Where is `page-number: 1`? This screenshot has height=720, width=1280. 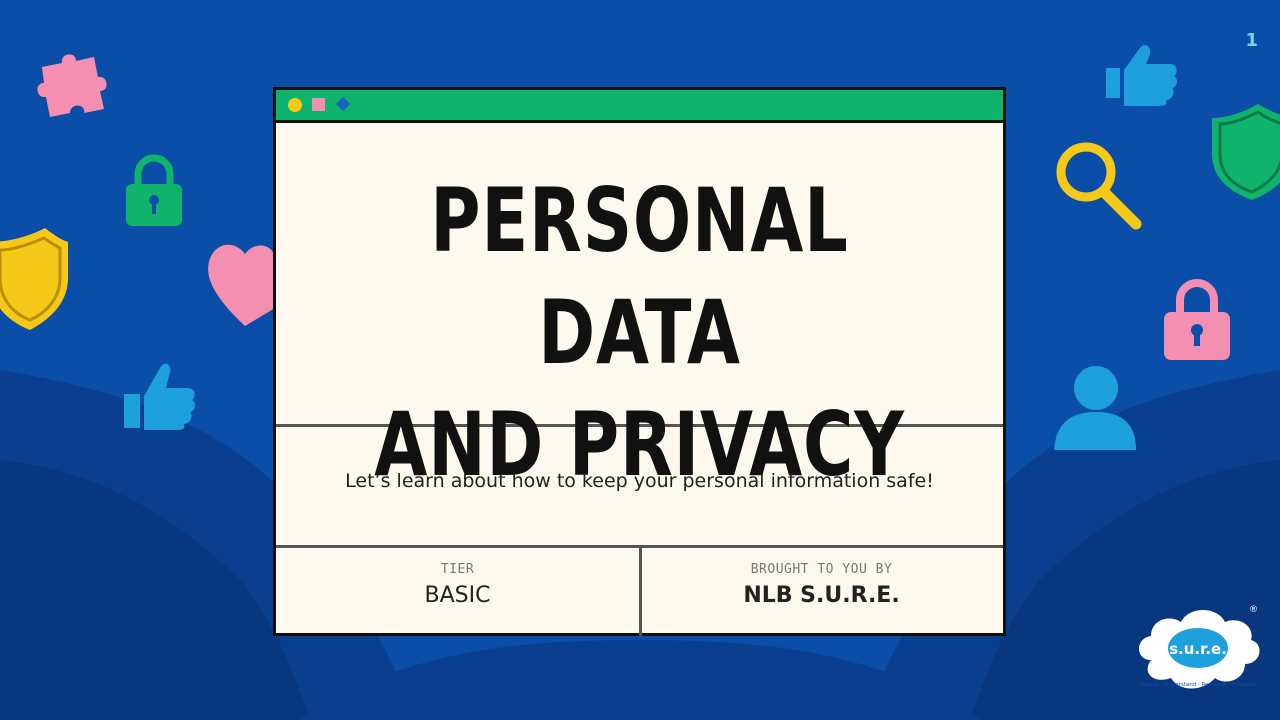
page-number: 1 is located at coordinates (1251, 40).